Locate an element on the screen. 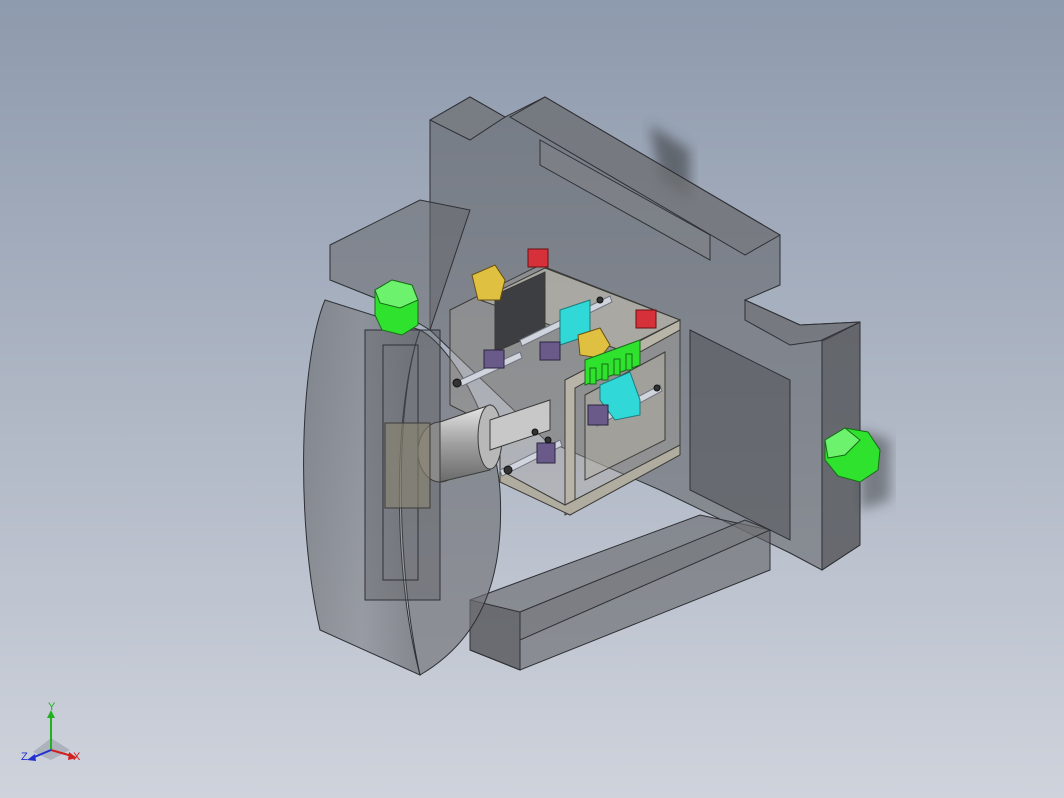 This screenshot has height=798, width=1064. triad-z-arrow-icon is located at coordinates (31, 757).